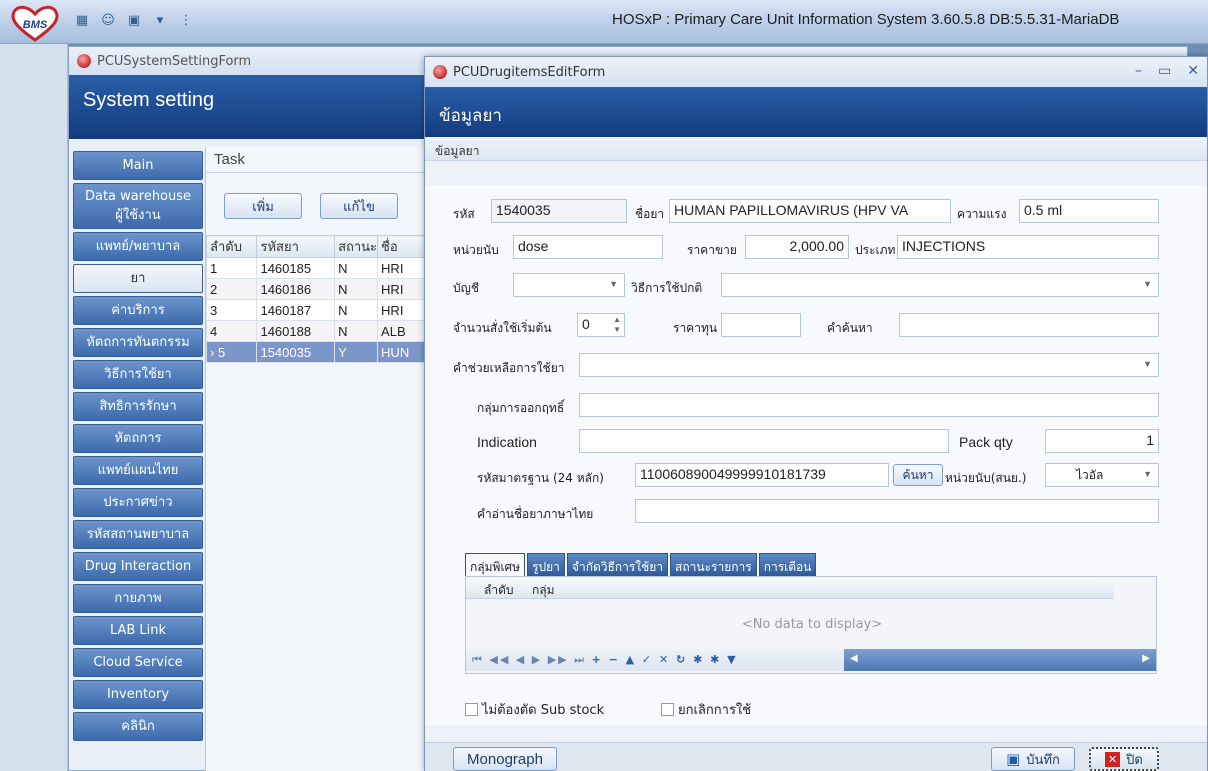 Image resolution: width=1208 pixels, height=771 pixels. Describe the element at coordinates (296, 246) in the screenshot. I see `column-header: รหัสยา` at that location.